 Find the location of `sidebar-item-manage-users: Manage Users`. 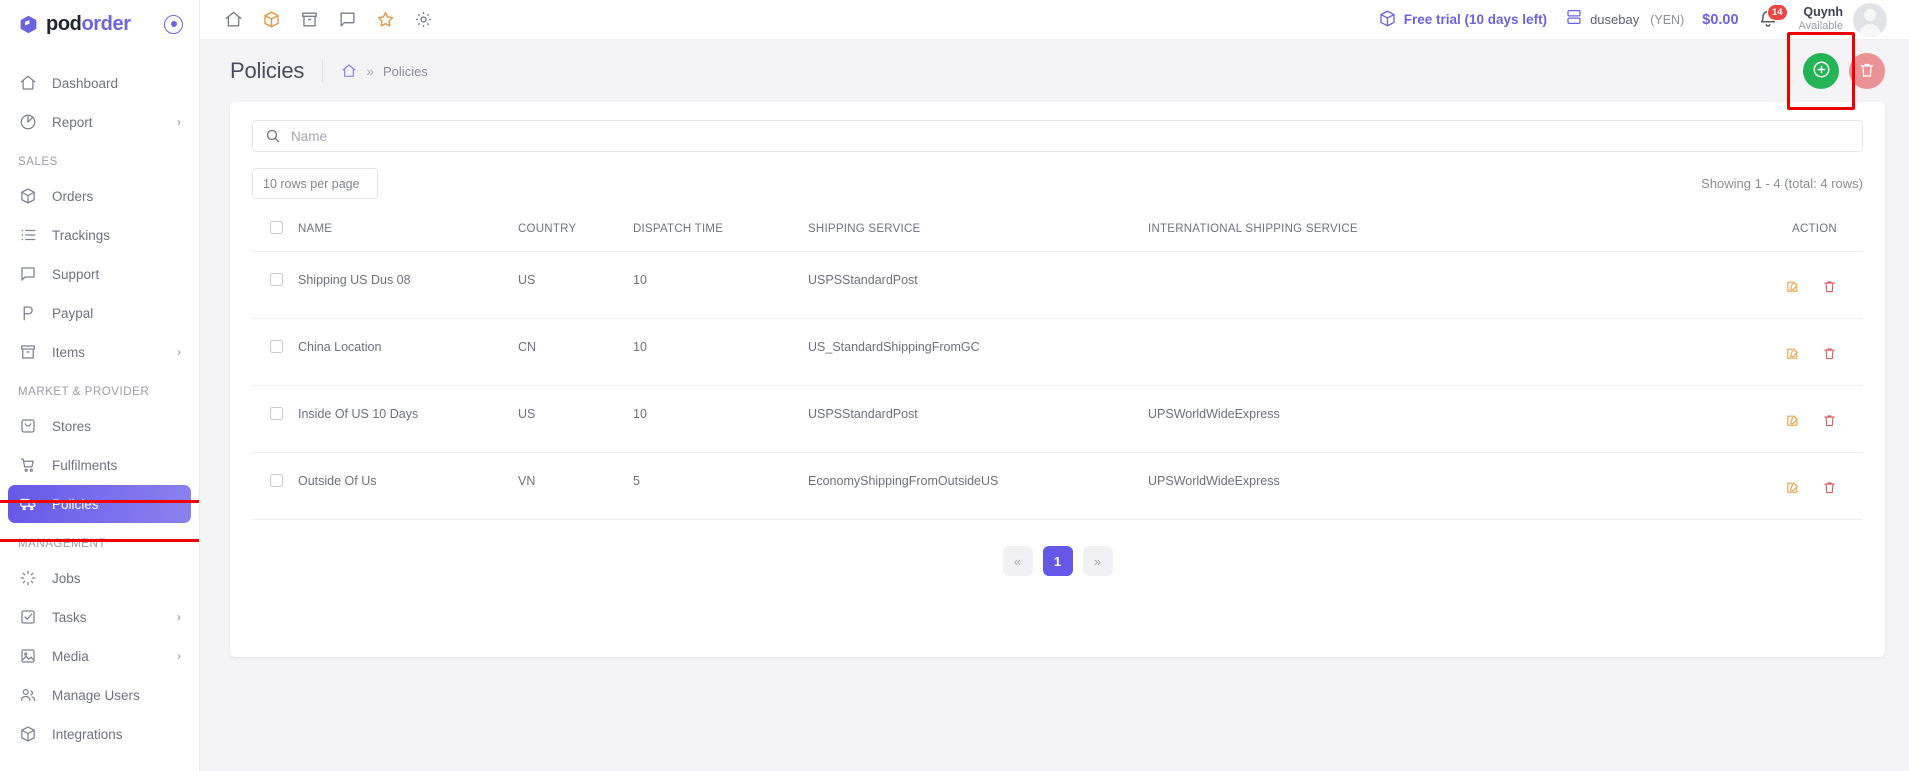

sidebar-item-manage-users: Manage Users is located at coordinates (99, 695).